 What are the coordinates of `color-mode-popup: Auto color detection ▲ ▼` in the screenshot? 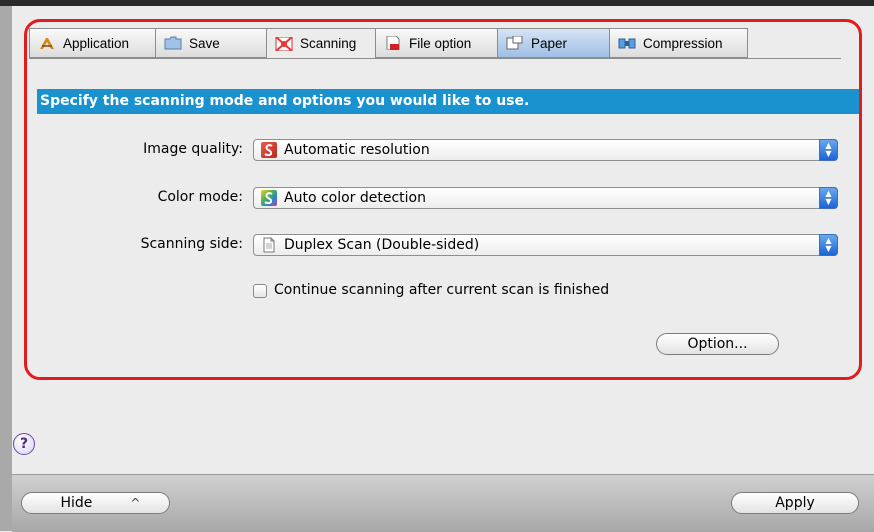 It's located at (545, 198).